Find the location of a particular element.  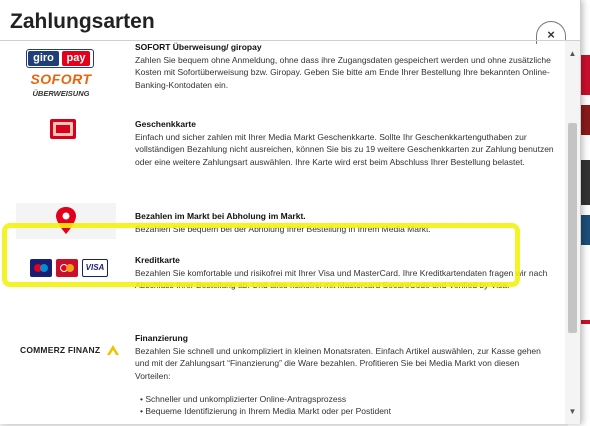

gift-card-logo is located at coordinates (63, 129).